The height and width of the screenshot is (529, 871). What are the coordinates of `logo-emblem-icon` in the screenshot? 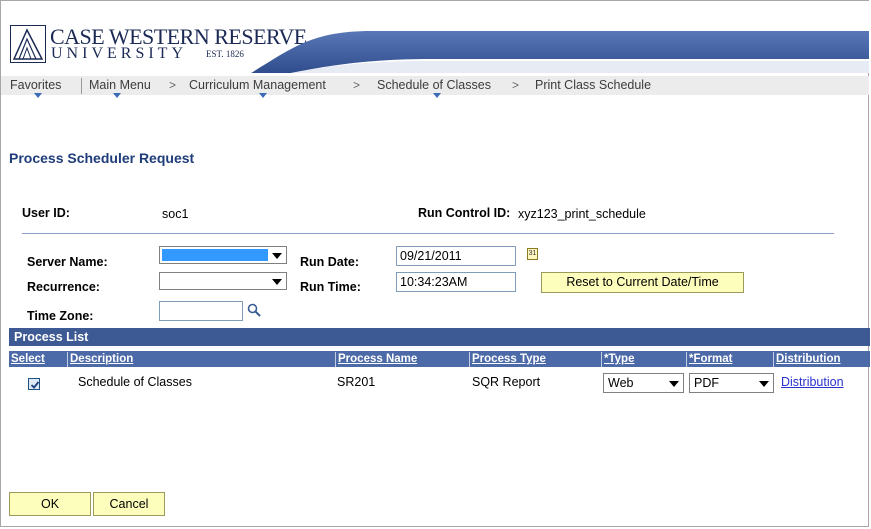 It's located at (28, 44).